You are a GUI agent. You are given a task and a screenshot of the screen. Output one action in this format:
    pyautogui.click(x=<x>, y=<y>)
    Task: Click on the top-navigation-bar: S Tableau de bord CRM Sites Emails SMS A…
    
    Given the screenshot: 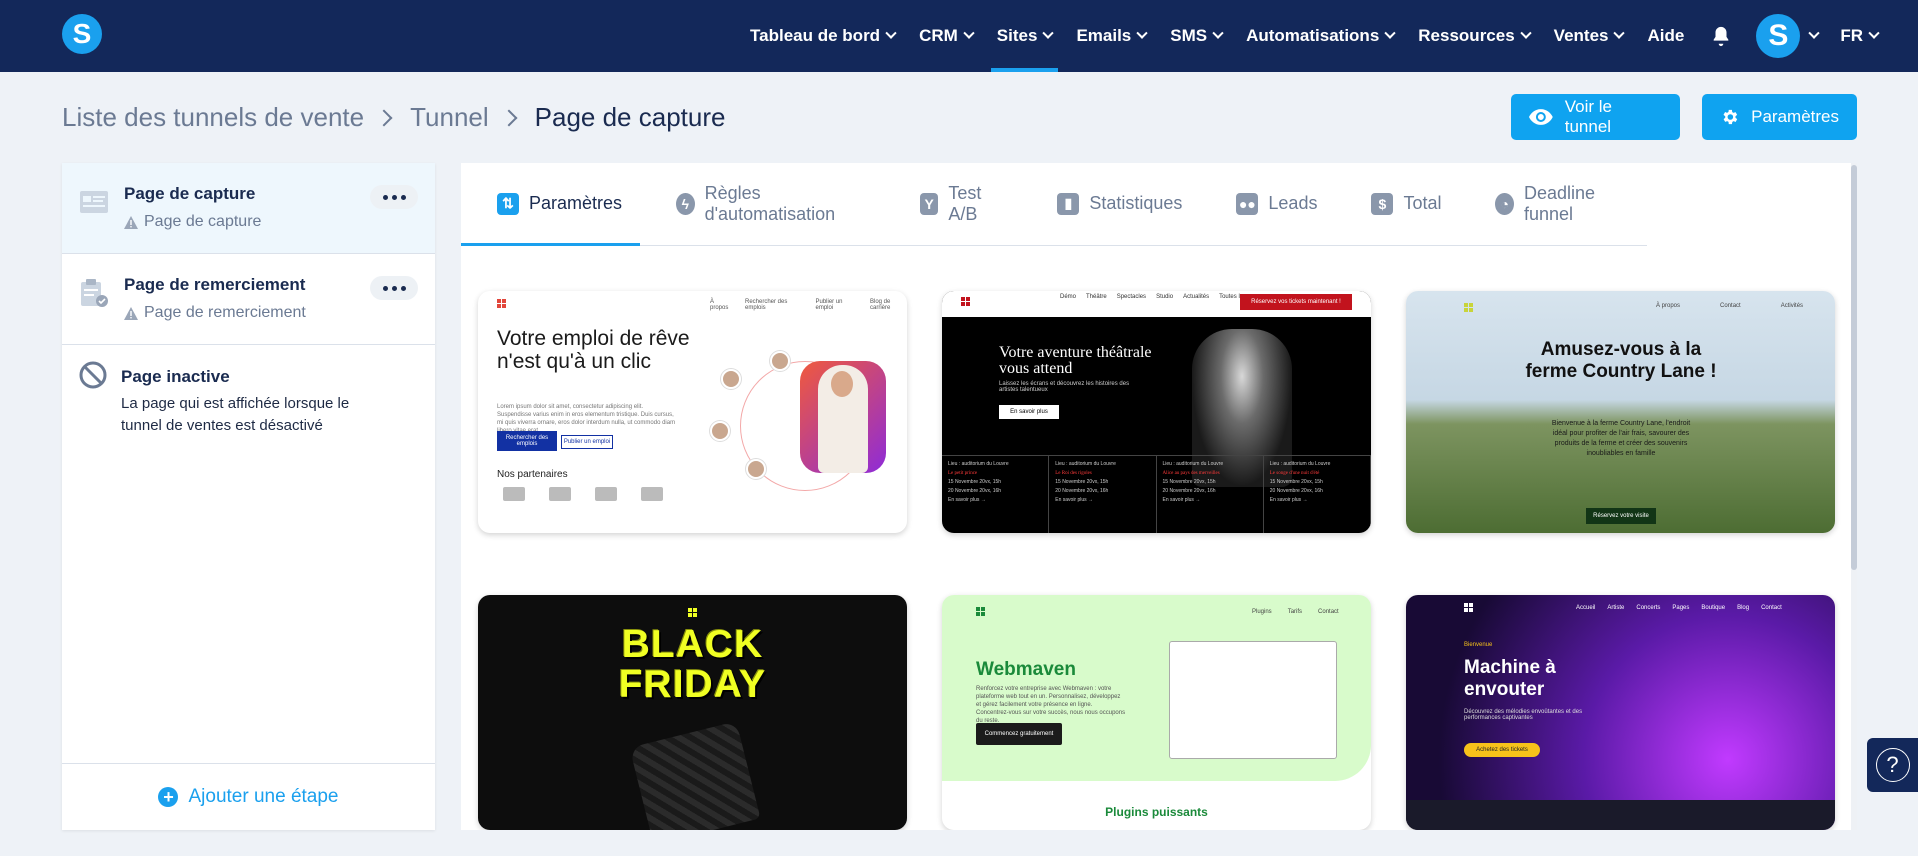 What is the action you would take?
    pyautogui.click(x=959, y=36)
    